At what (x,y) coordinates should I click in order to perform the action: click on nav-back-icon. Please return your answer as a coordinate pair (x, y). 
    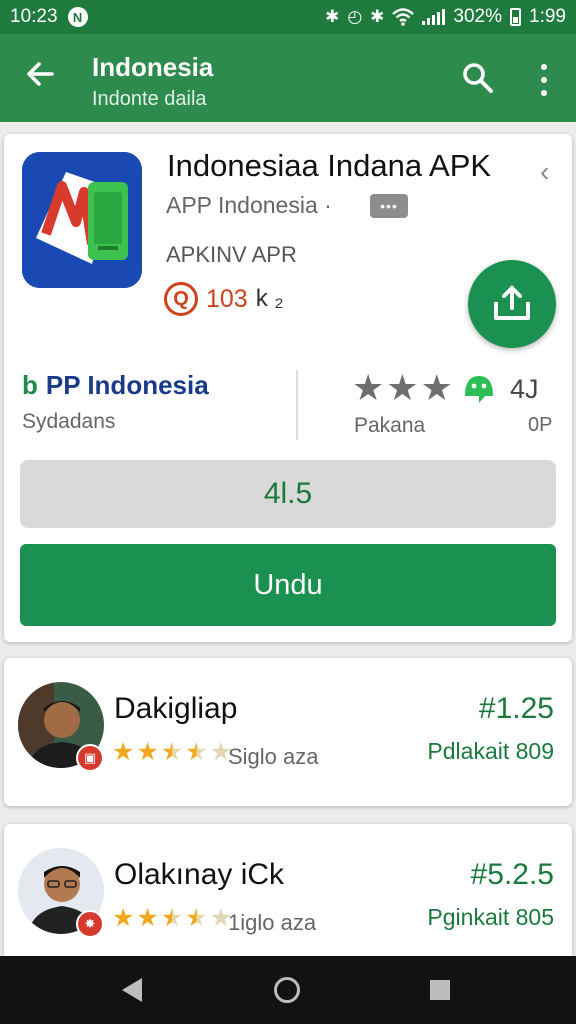
    Looking at the image, I should click on (132, 990).